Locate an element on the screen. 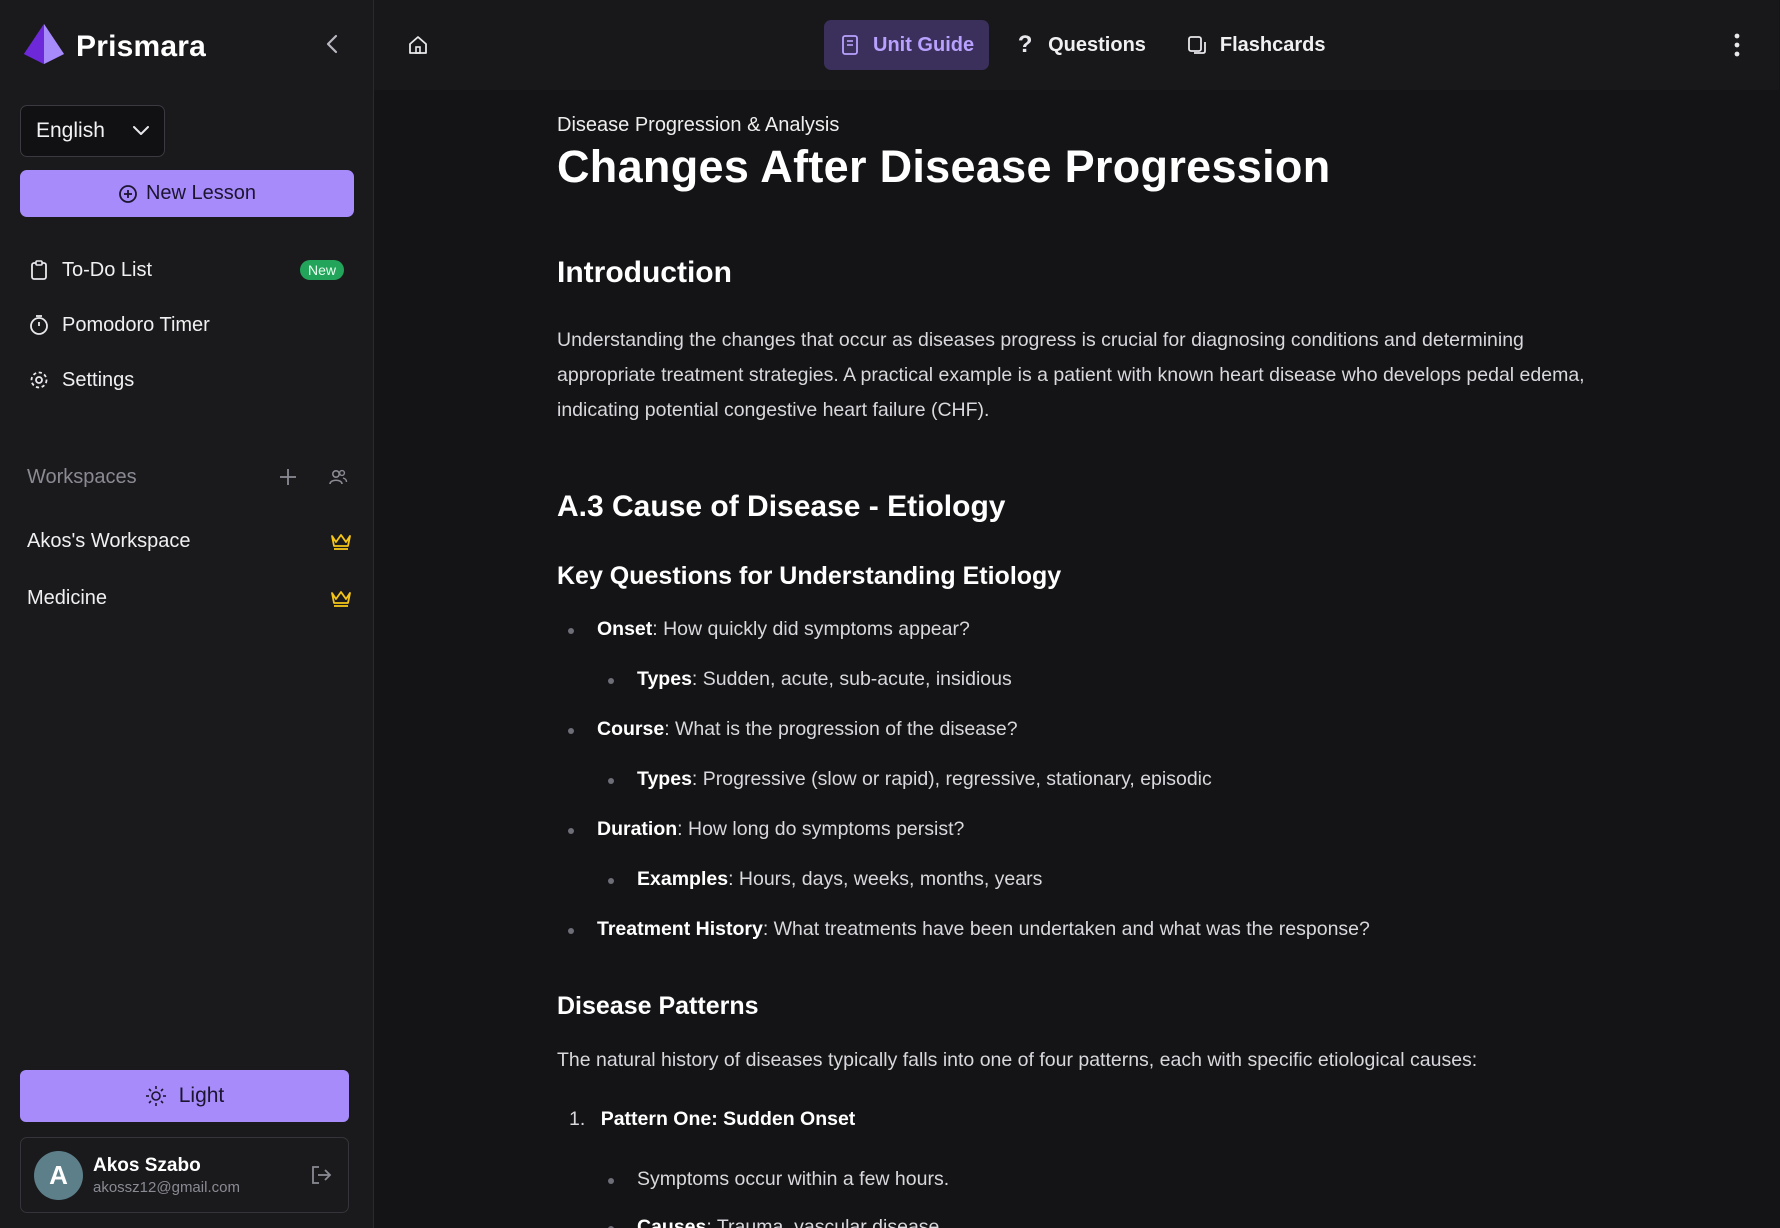 The width and height of the screenshot is (1780, 1228). avatar: A is located at coordinates (58, 1175).